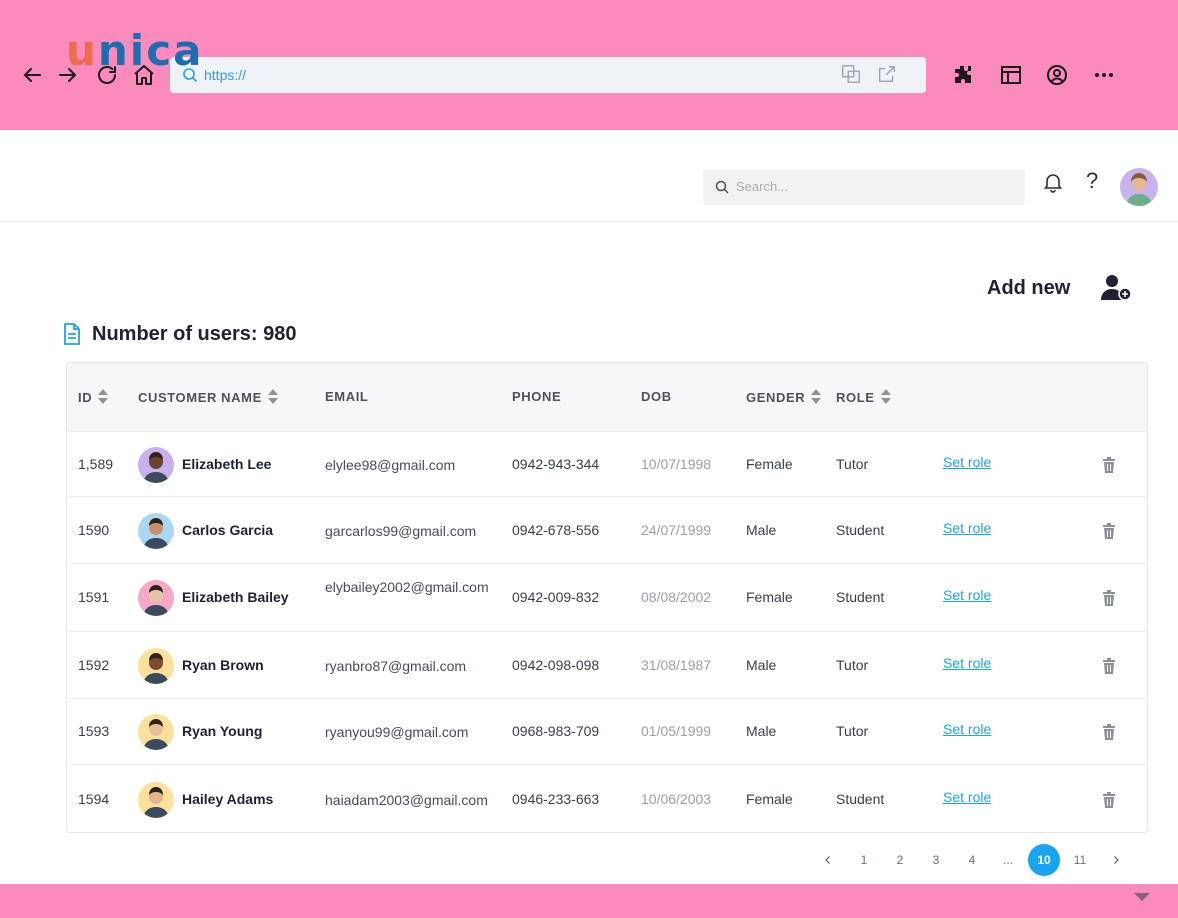  What do you see at coordinates (972, 860) in the screenshot?
I see `page-button: 4` at bounding box center [972, 860].